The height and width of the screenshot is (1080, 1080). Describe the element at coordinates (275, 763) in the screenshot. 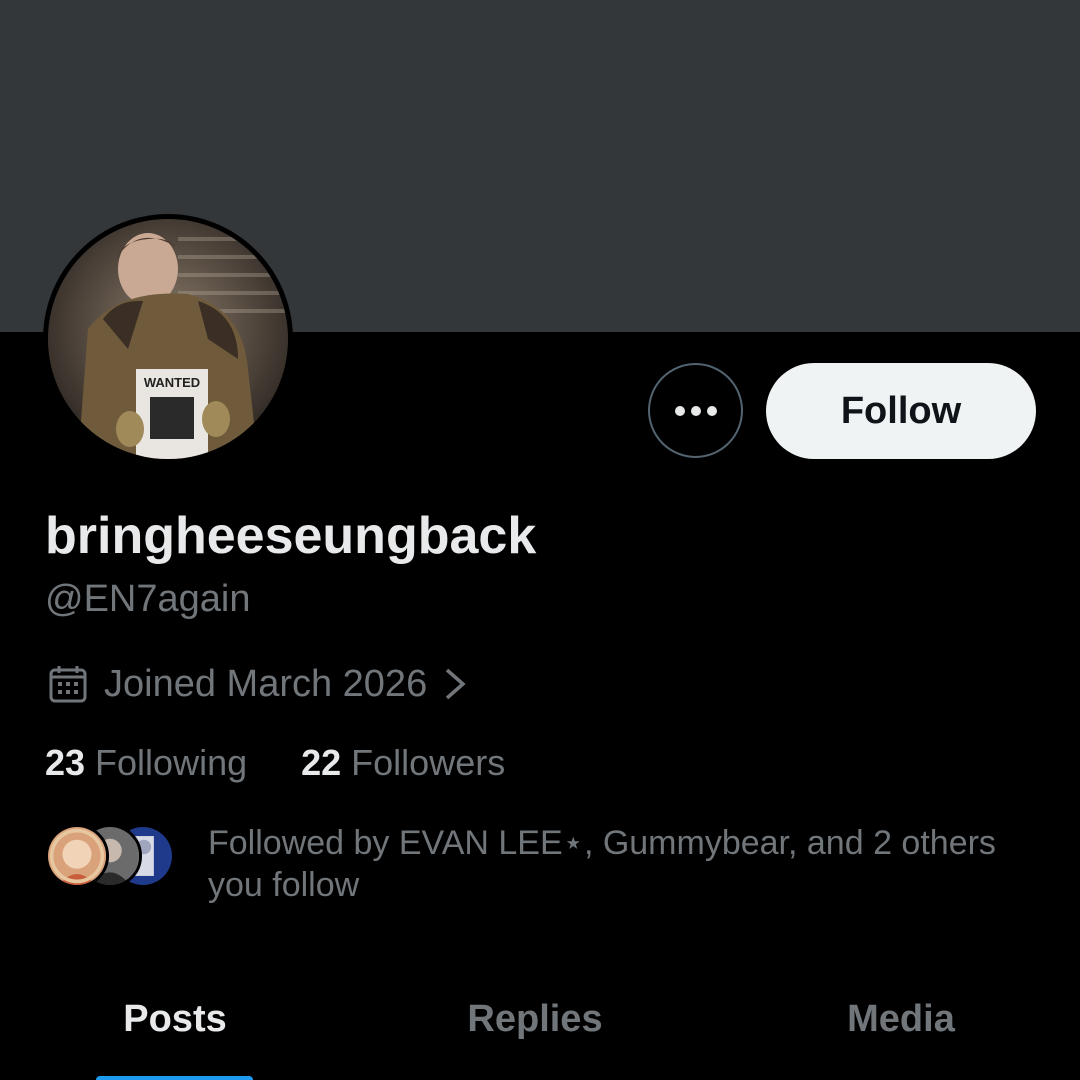

I see `follow-stats: 23 Following 22 Followers` at that location.